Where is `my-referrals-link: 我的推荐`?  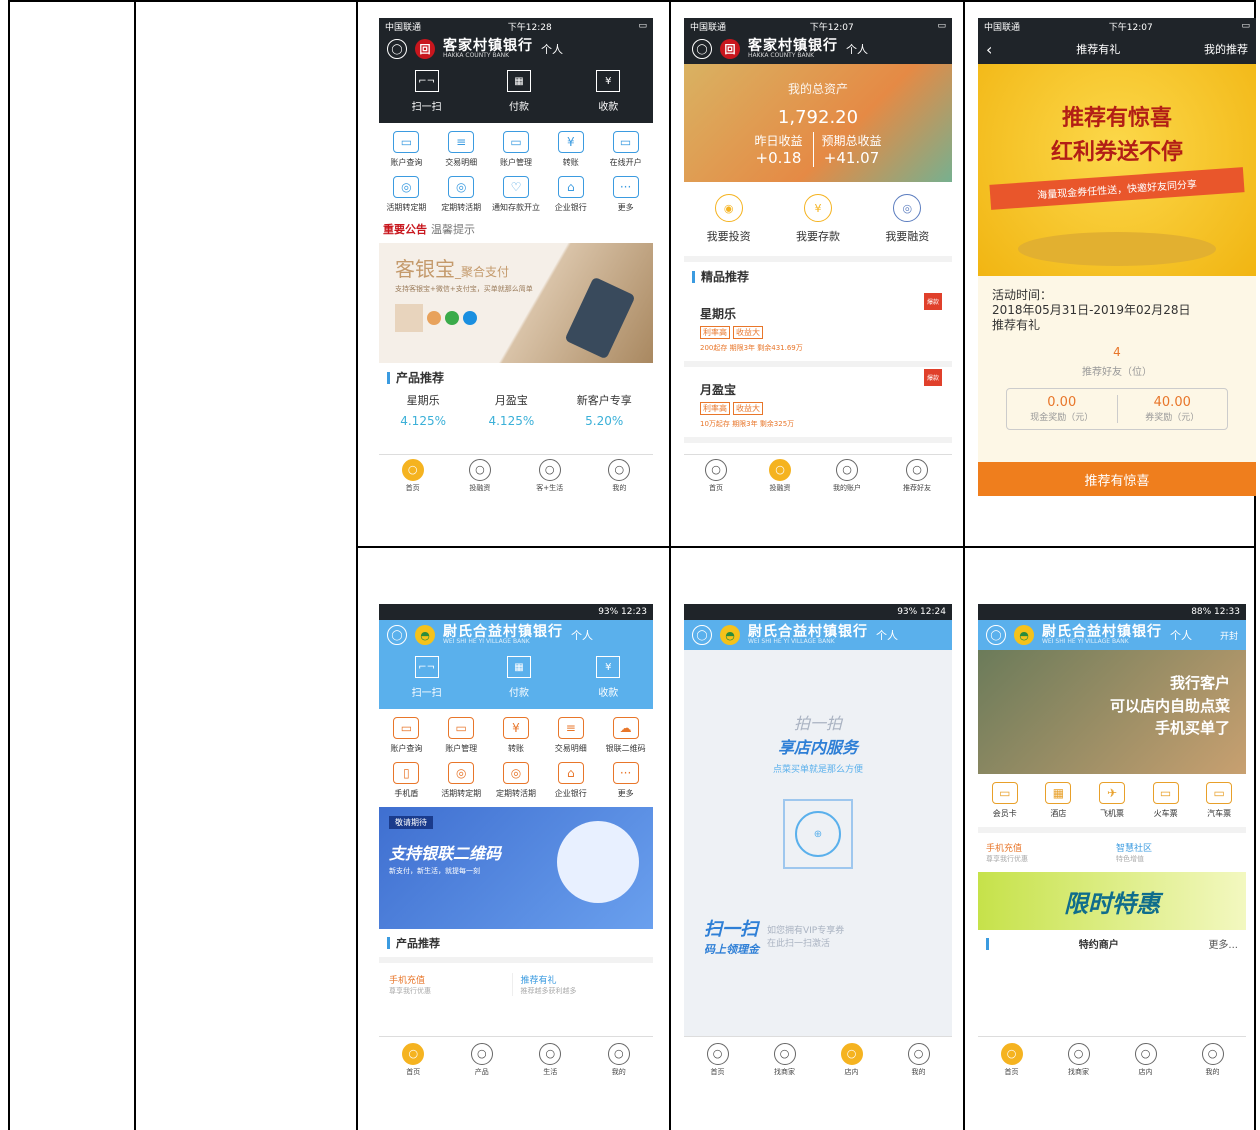
my-referrals-link: 我的推荐 is located at coordinates (1226, 49).